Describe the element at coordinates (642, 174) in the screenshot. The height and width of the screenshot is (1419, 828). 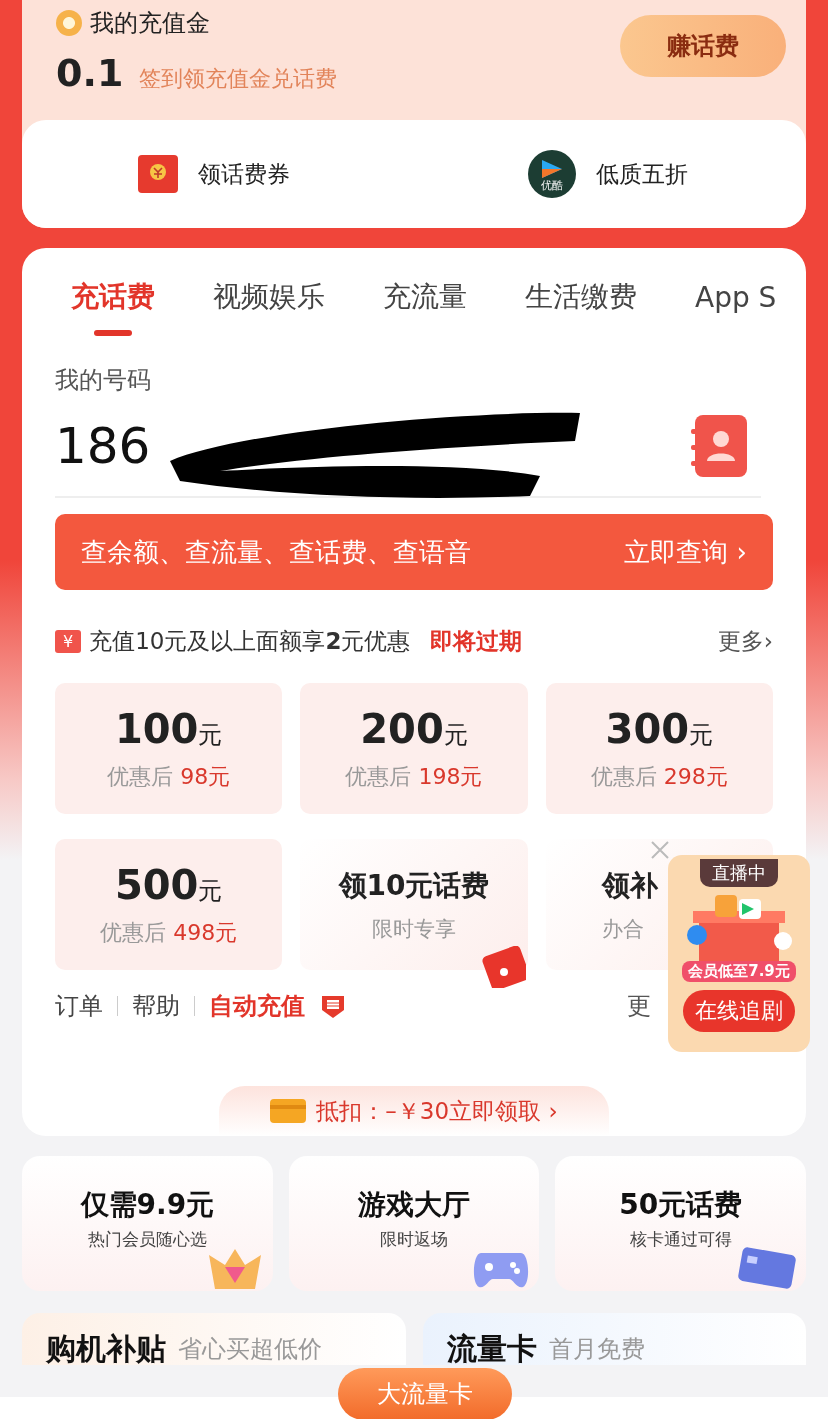
I see `shortcut-label: 低质五折` at that location.